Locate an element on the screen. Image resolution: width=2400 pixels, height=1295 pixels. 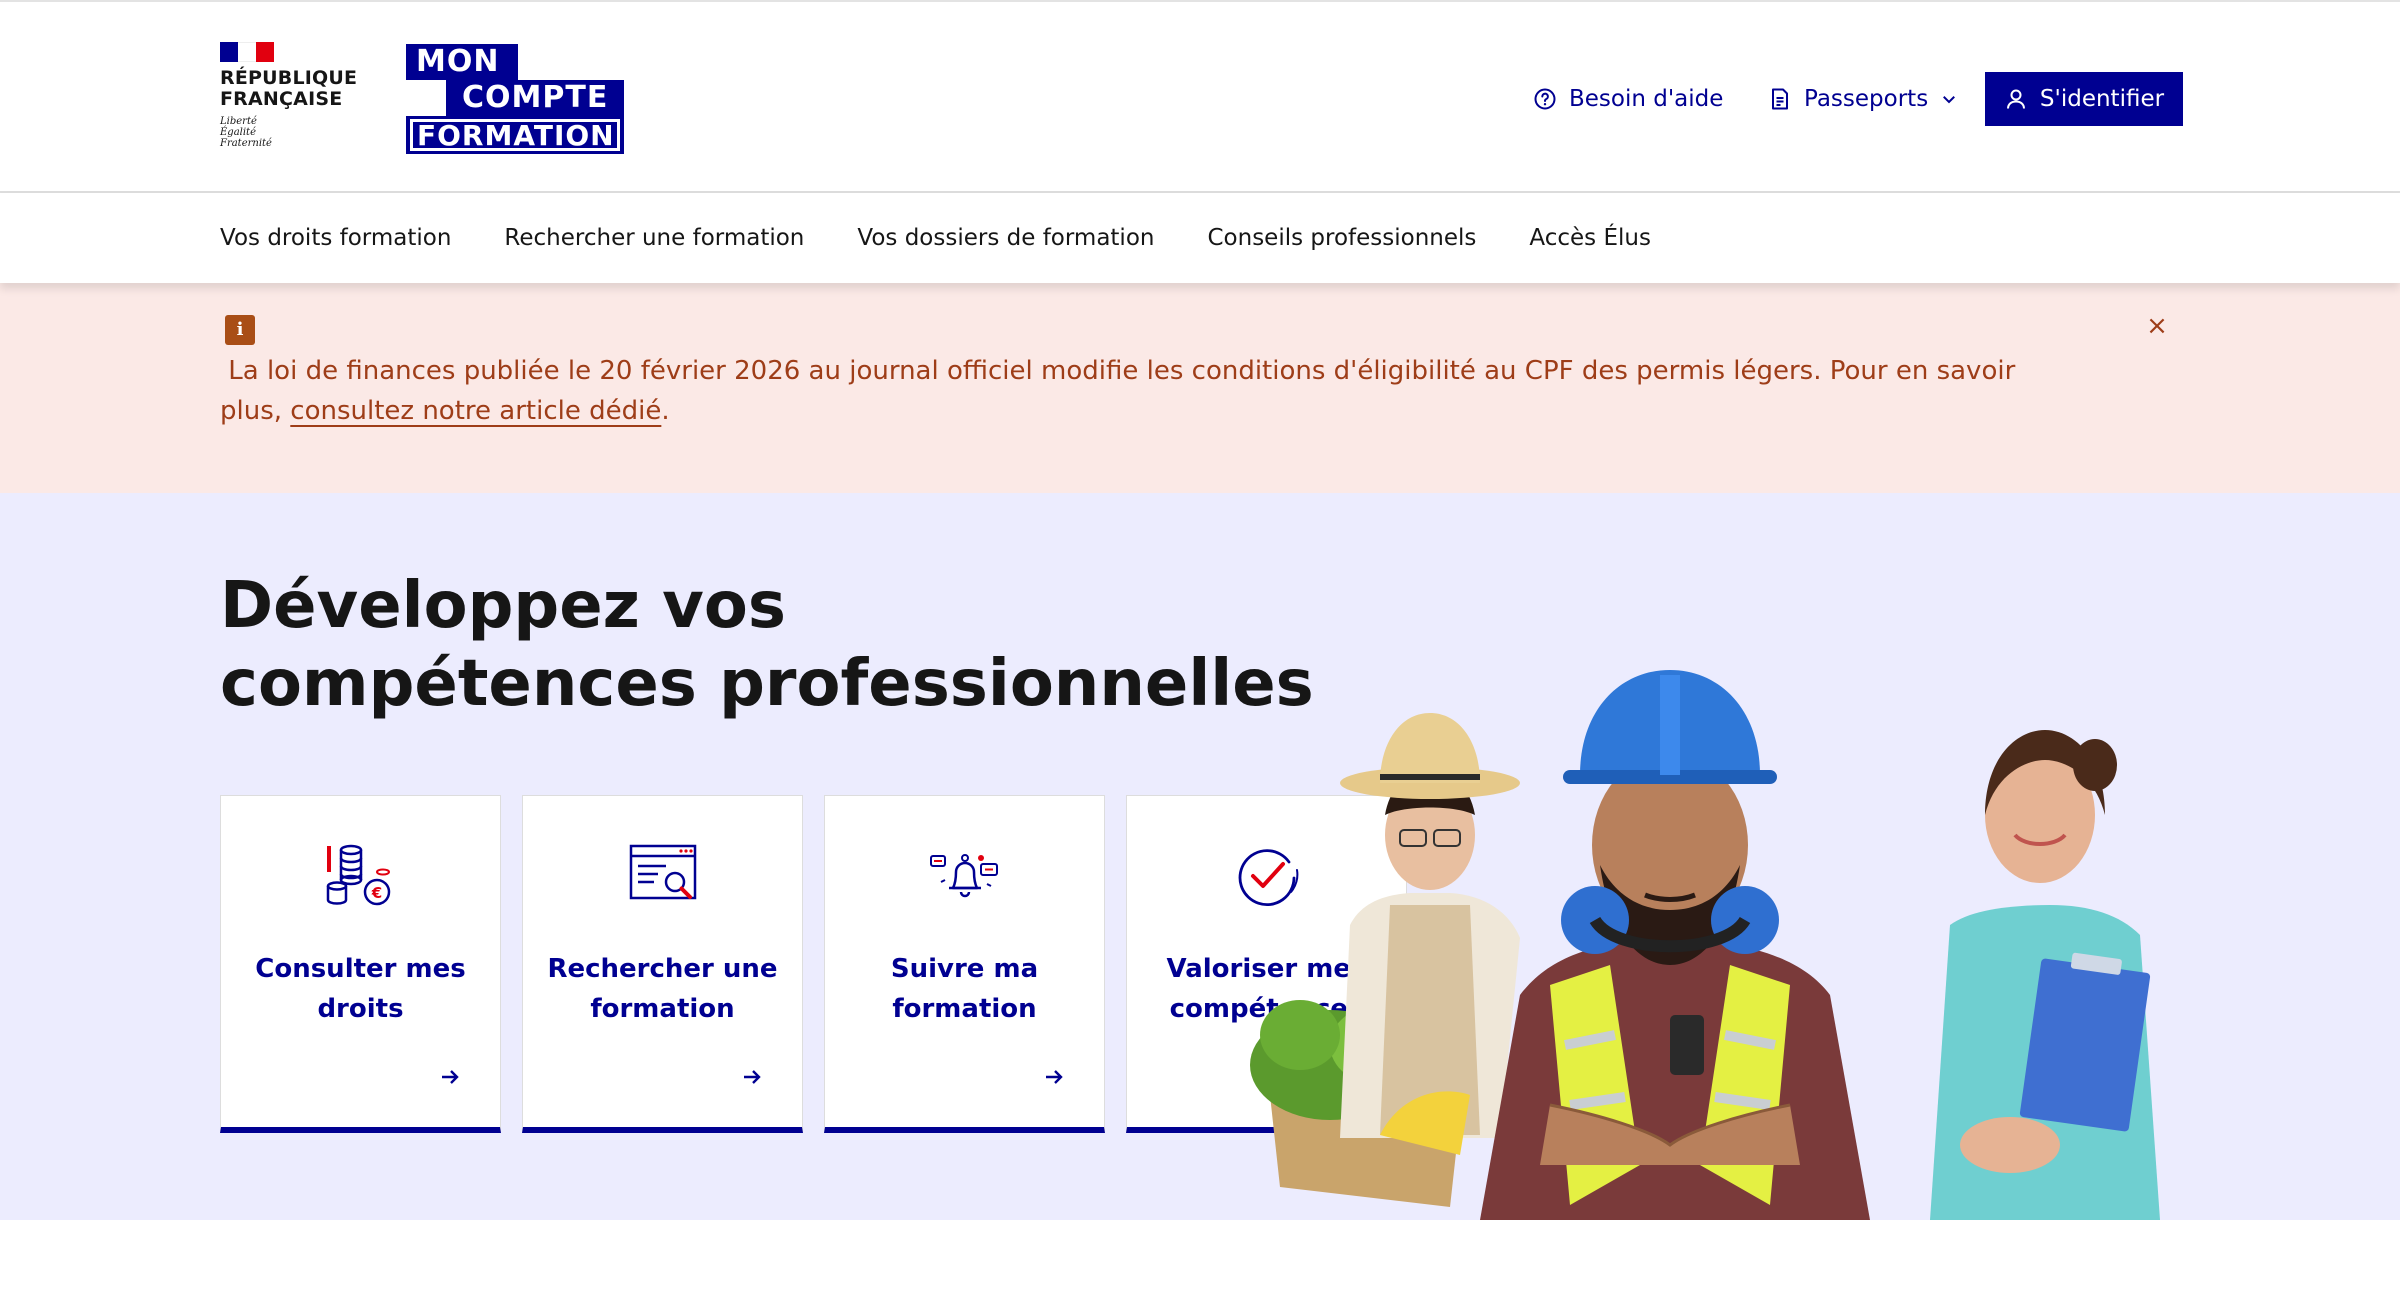
help-link: Besoin d'aide is located at coordinates (1628, 99).